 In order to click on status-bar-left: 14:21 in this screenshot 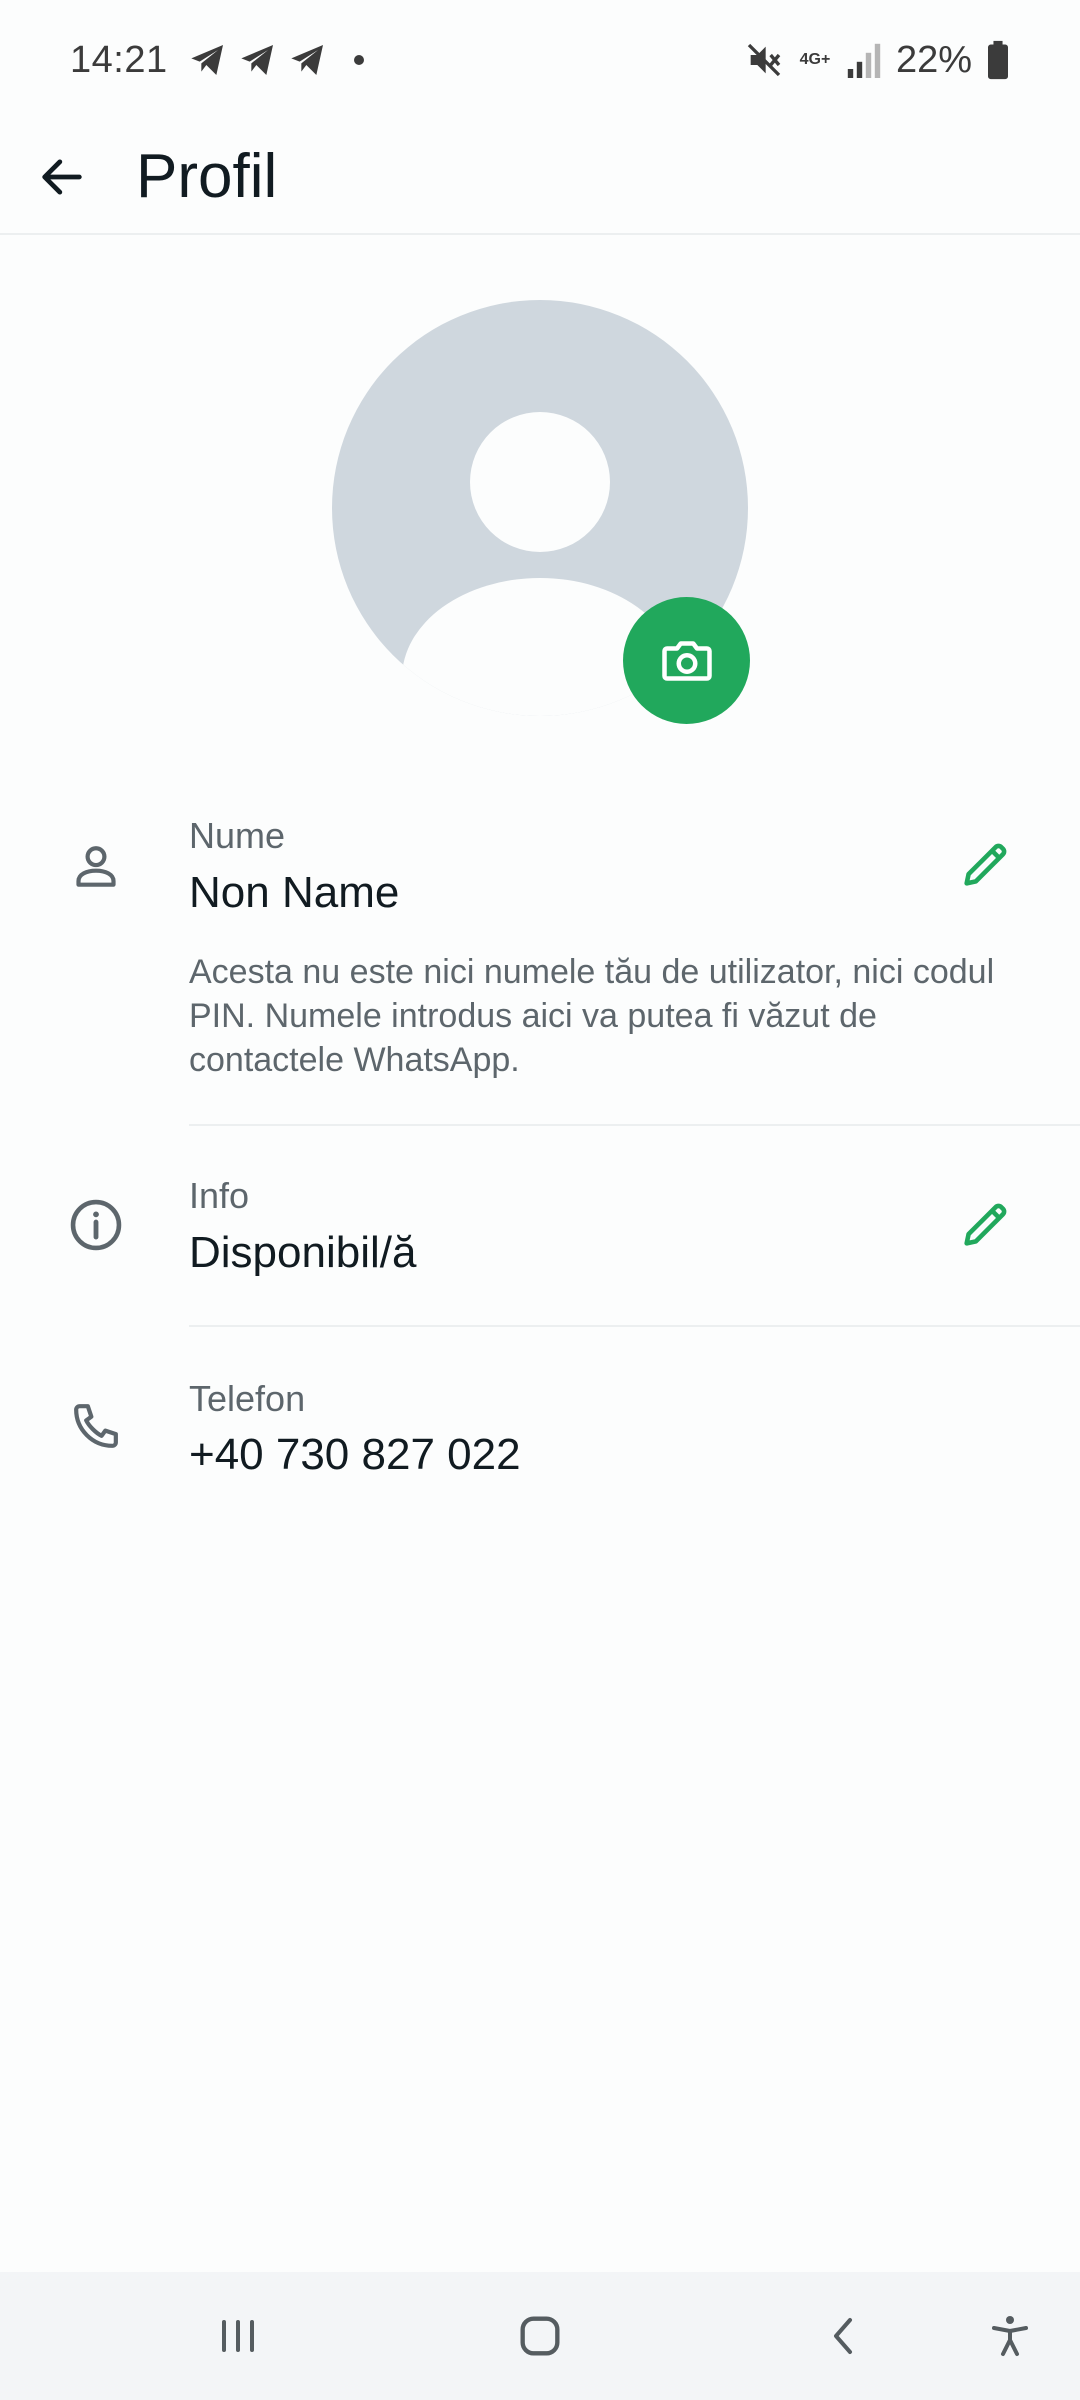, I will do `click(217, 60)`.